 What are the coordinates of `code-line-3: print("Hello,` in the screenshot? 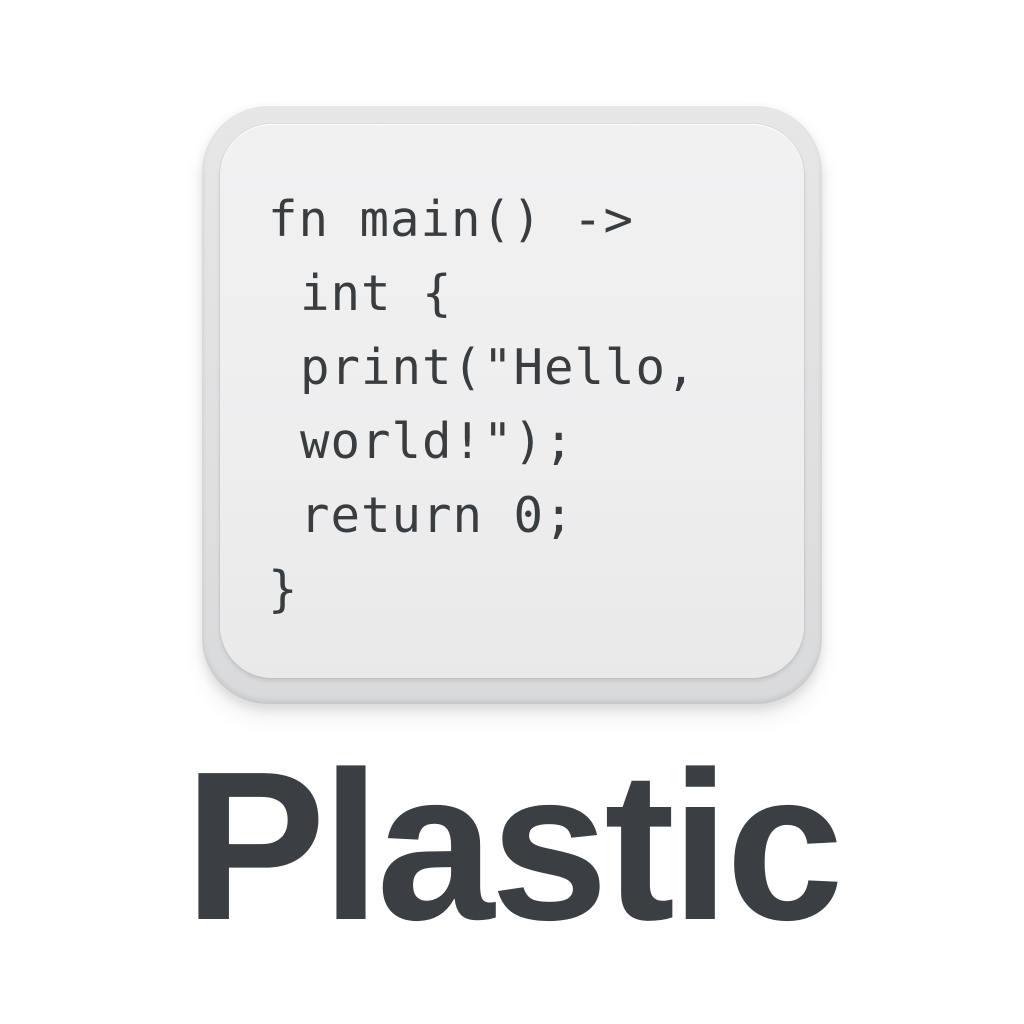 It's located at (498, 367).